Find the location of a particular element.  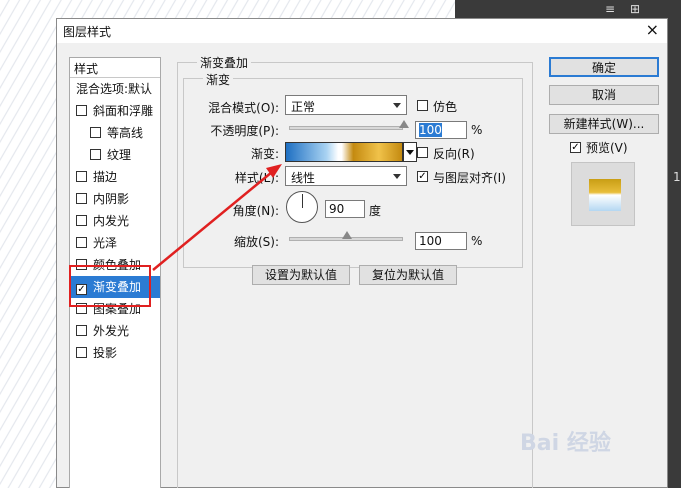

arrow-line is located at coordinates (212, 221).